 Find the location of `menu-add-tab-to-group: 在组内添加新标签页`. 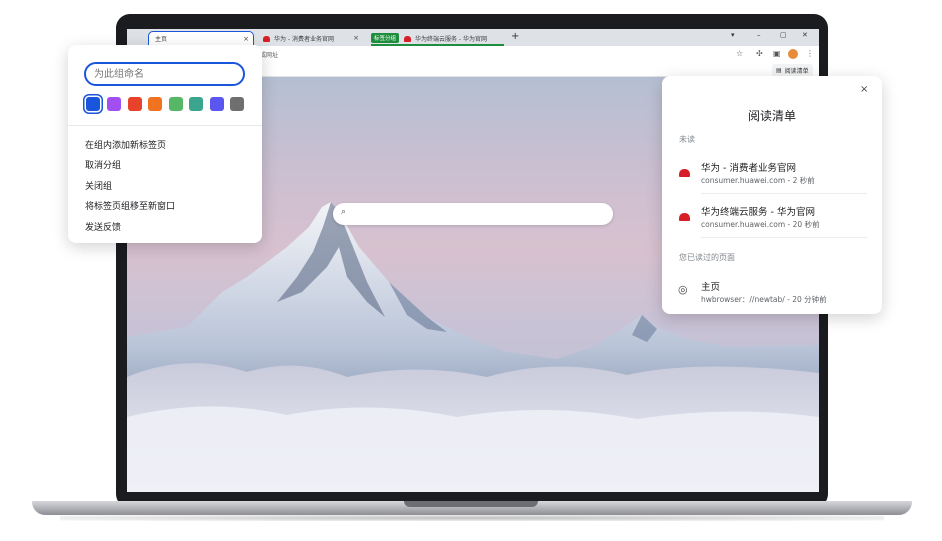

menu-add-tab-to-group: 在组内添加新标签页 is located at coordinates (125, 144).